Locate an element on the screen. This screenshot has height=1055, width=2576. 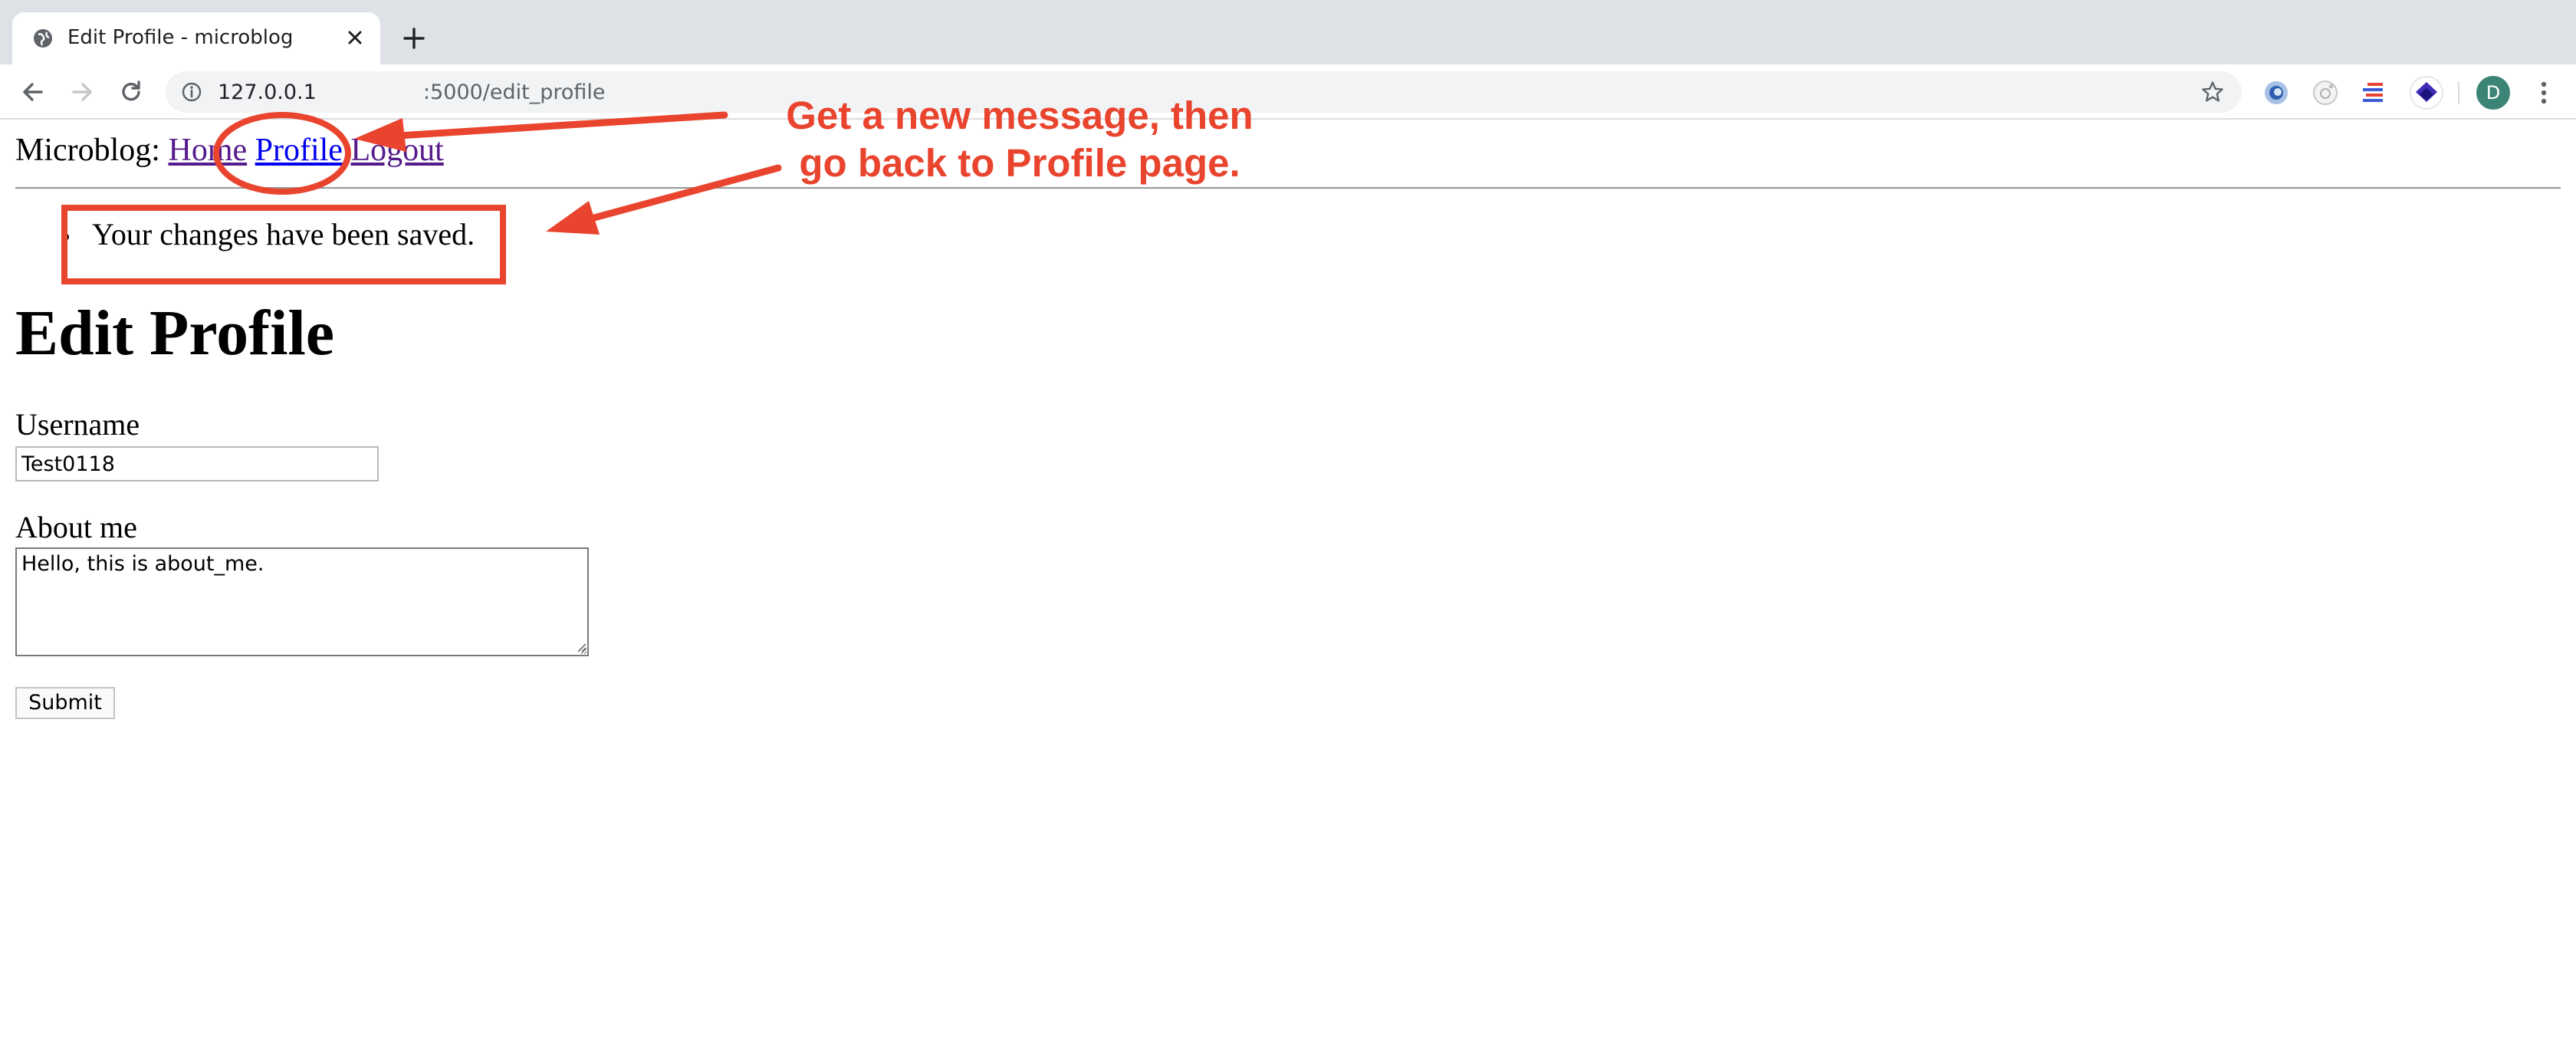
bullet-icon is located at coordinates (65, 237).